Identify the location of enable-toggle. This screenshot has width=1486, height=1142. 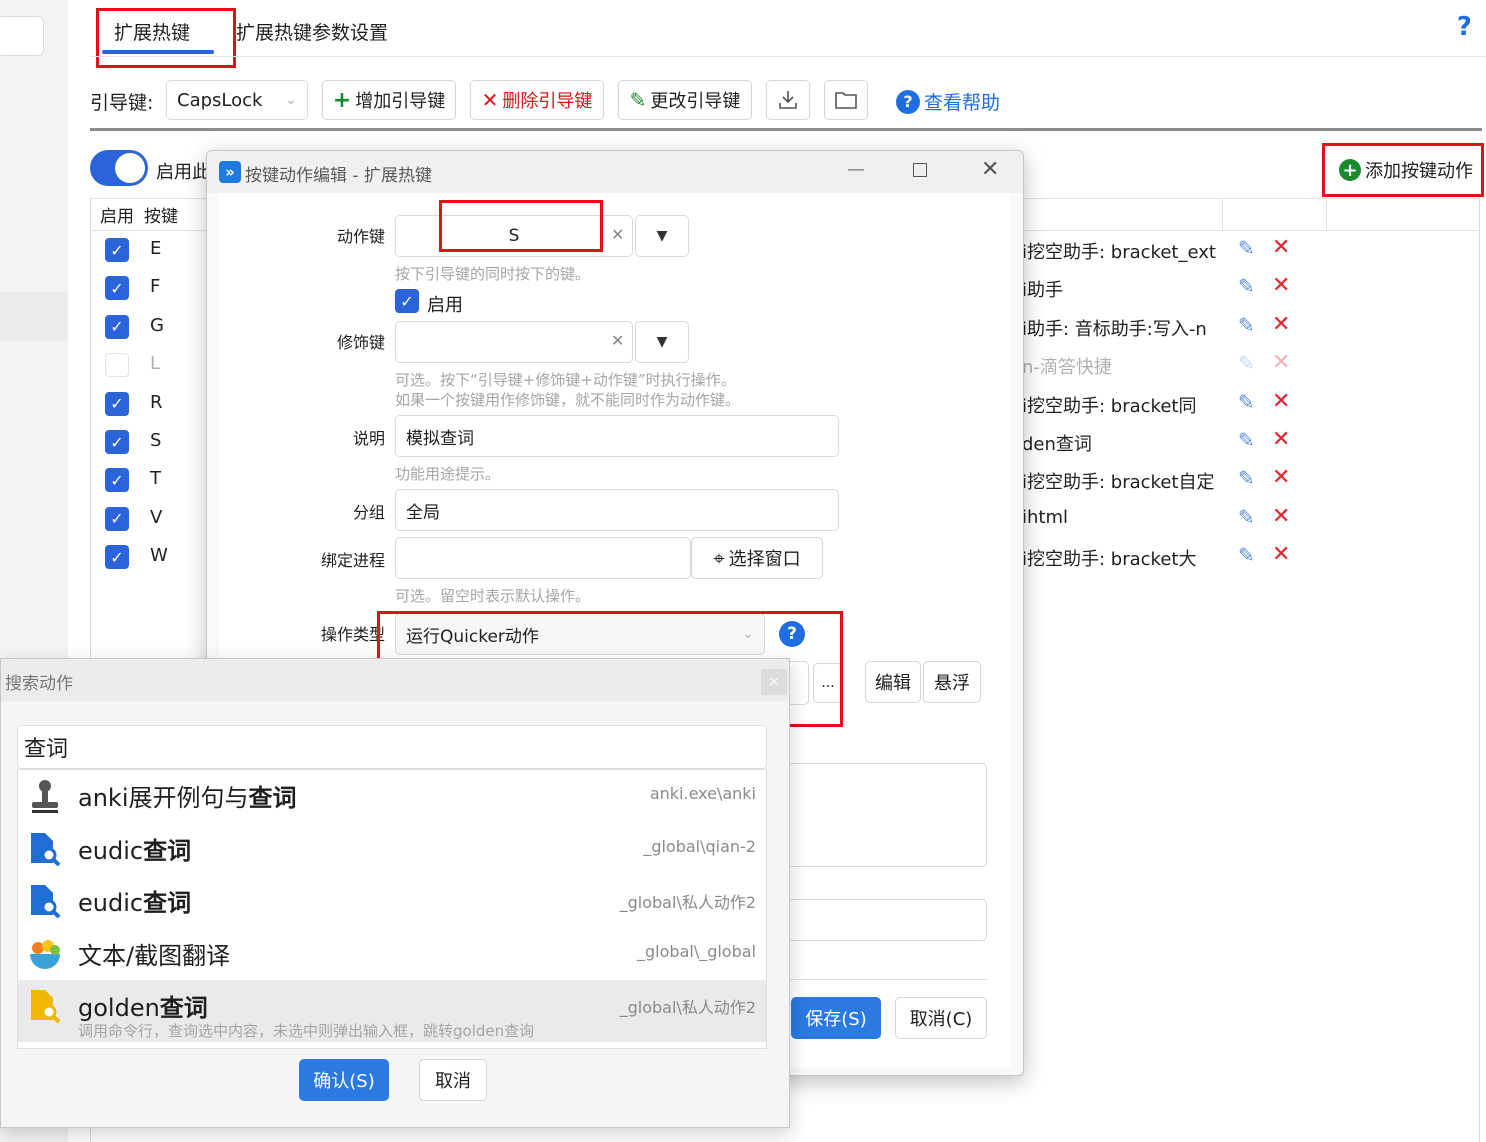
(119, 168).